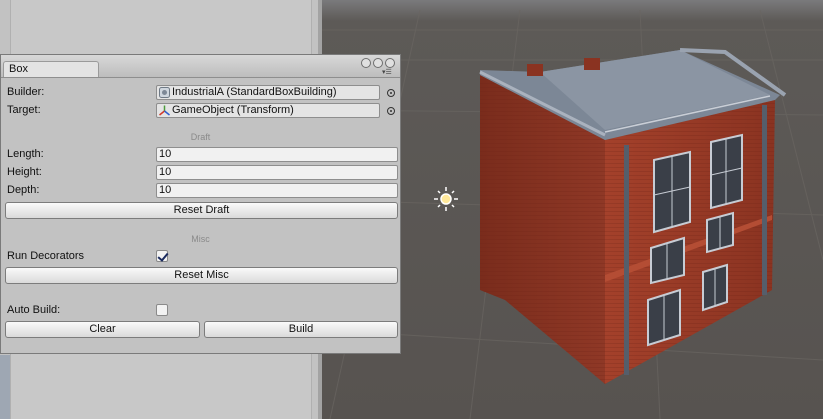  Describe the element at coordinates (391, 111) in the screenshot. I see `target-picker-icon` at that location.